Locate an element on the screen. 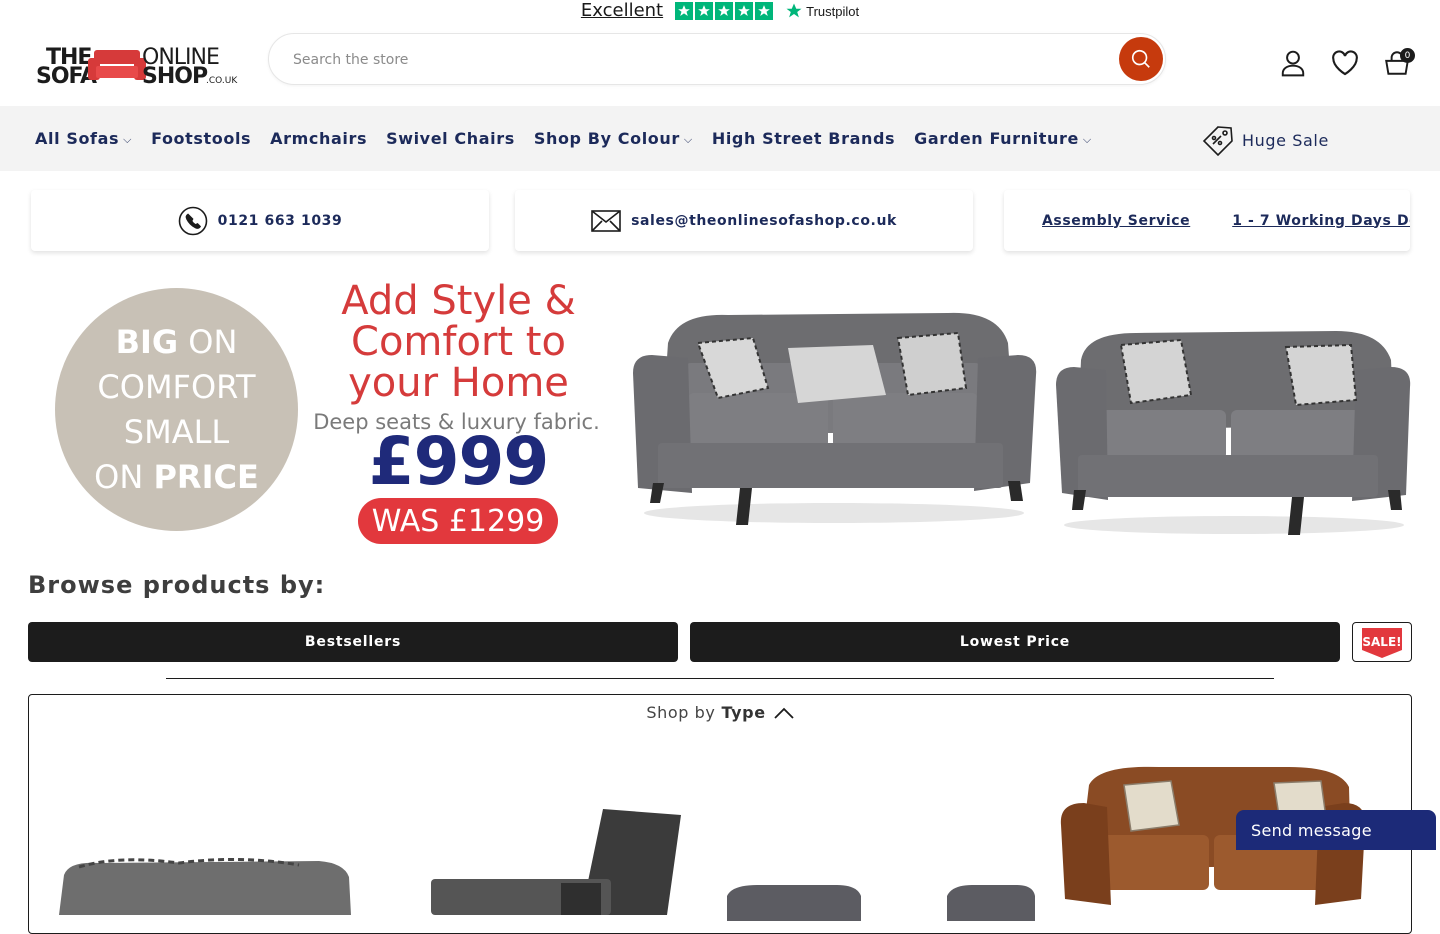  account-button is located at coordinates (1293, 63).